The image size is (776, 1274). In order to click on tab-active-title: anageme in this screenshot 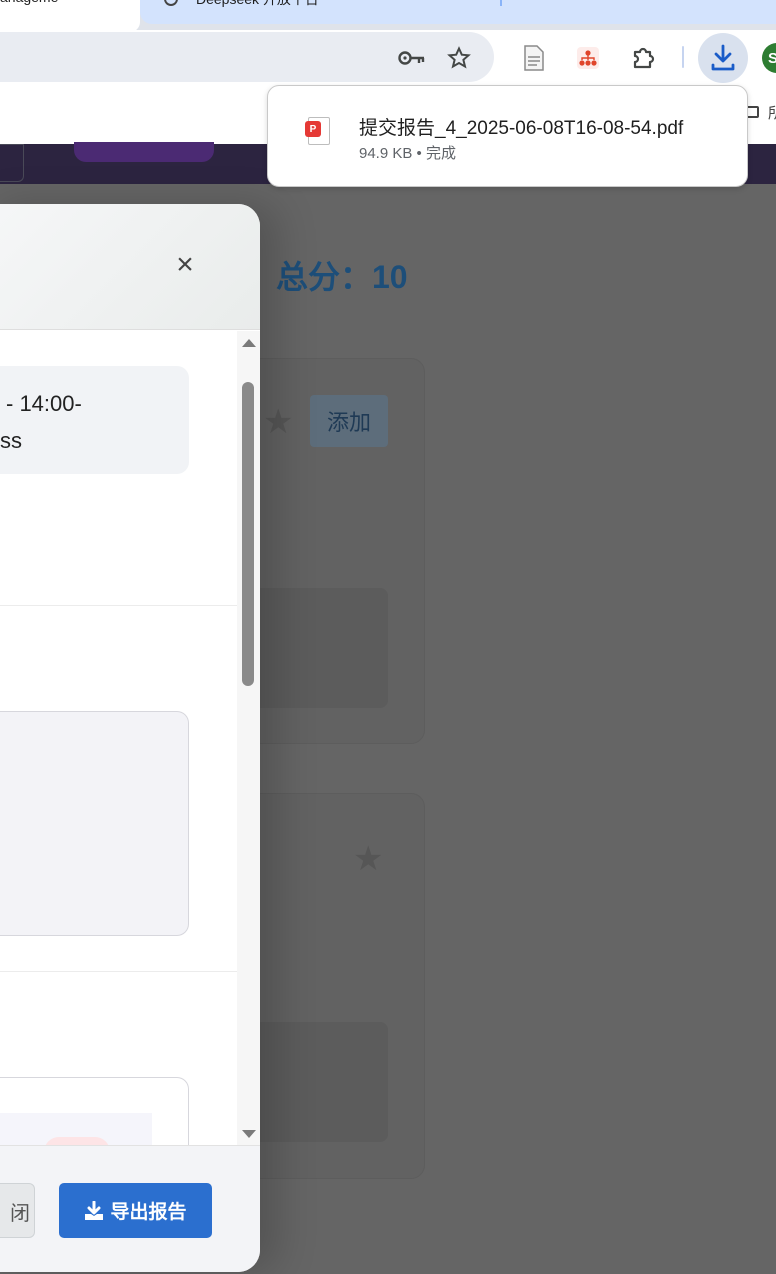, I will do `click(29, 2)`.